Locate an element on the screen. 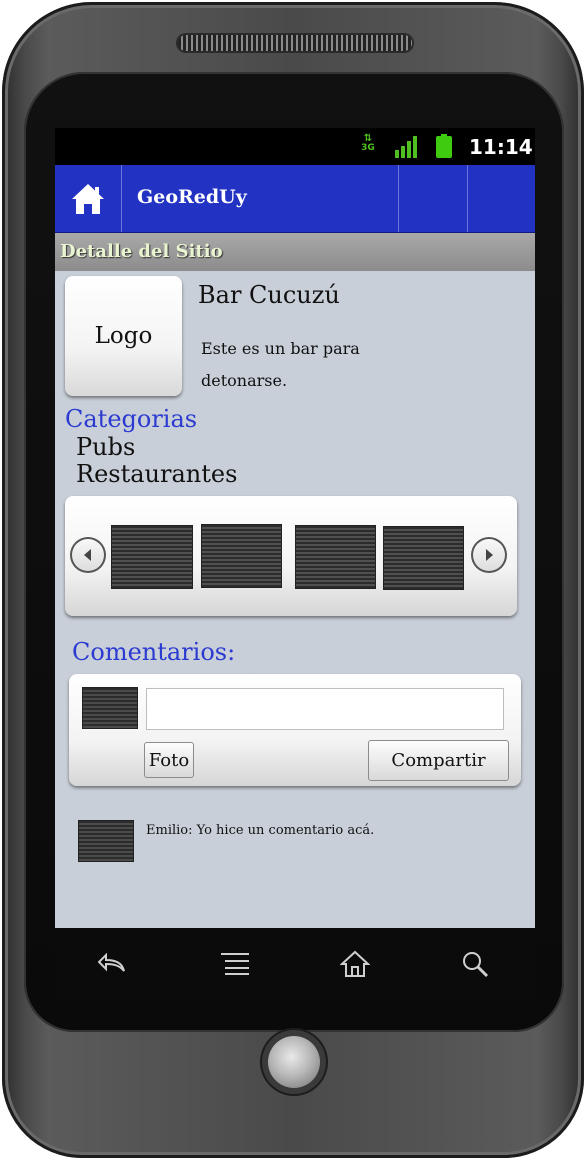 The image size is (586, 1162). home-button is located at coordinates (88, 198).